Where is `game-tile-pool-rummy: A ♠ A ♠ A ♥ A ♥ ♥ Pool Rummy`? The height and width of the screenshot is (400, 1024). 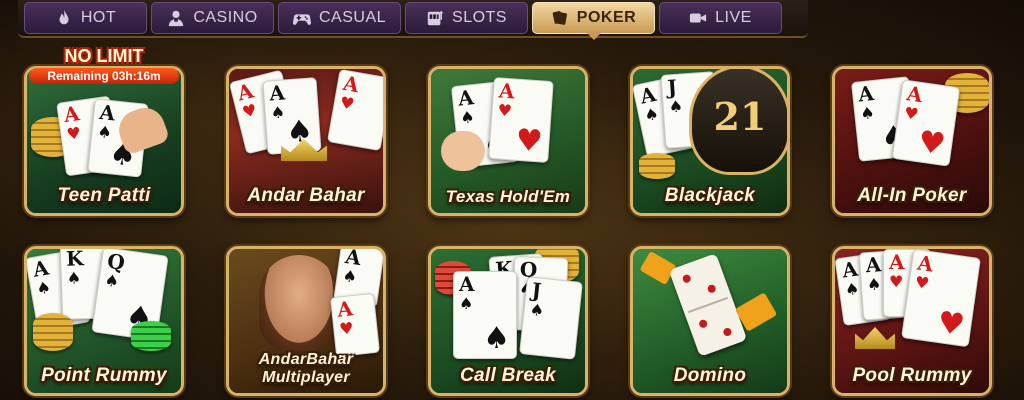
game-tile-pool-rummy: A ♠ A ♠ A ♥ A ♥ ♥ Pool Rummy is located at coordinates (912, 321).